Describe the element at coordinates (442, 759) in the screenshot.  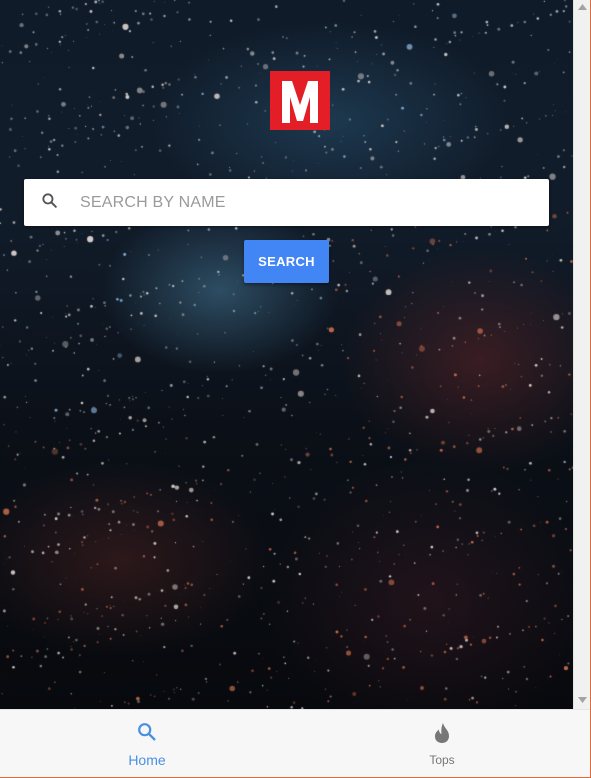
I see `nav-item-label: Tops` at that location.